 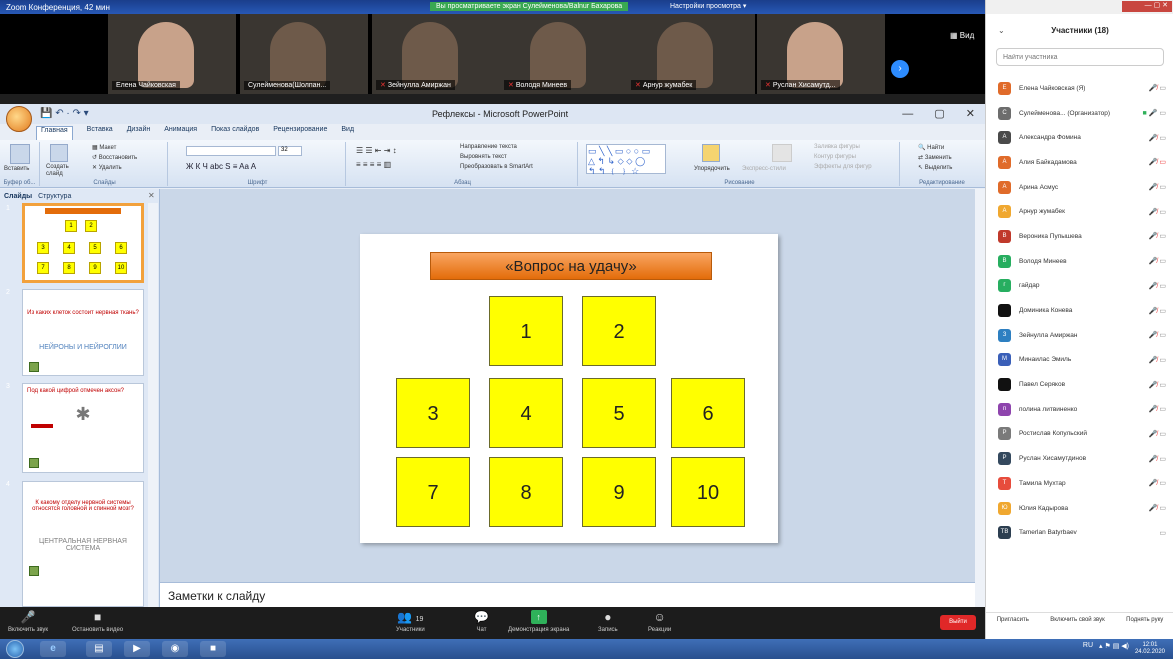 What do you see at coordinates (526, 331) in the screenshot?
I see `number-cell-1: 1` at bounding box center [526, 331].